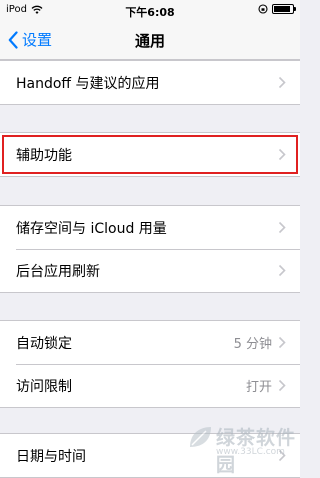  I want to click on settings-group-handoff: Handoff 与建议的应用, so click(150, 82).